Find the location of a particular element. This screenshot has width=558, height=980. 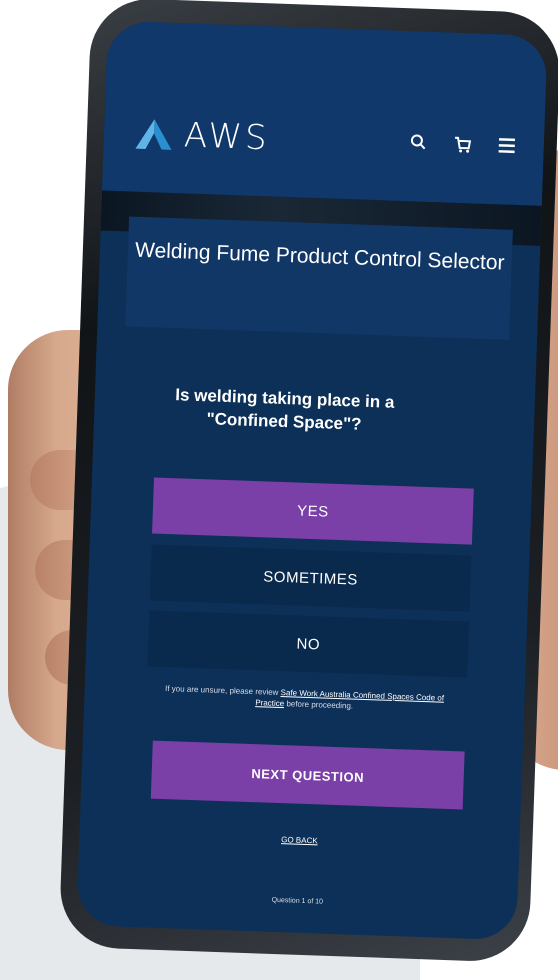

header-icons is located at coordinates (462, 144).